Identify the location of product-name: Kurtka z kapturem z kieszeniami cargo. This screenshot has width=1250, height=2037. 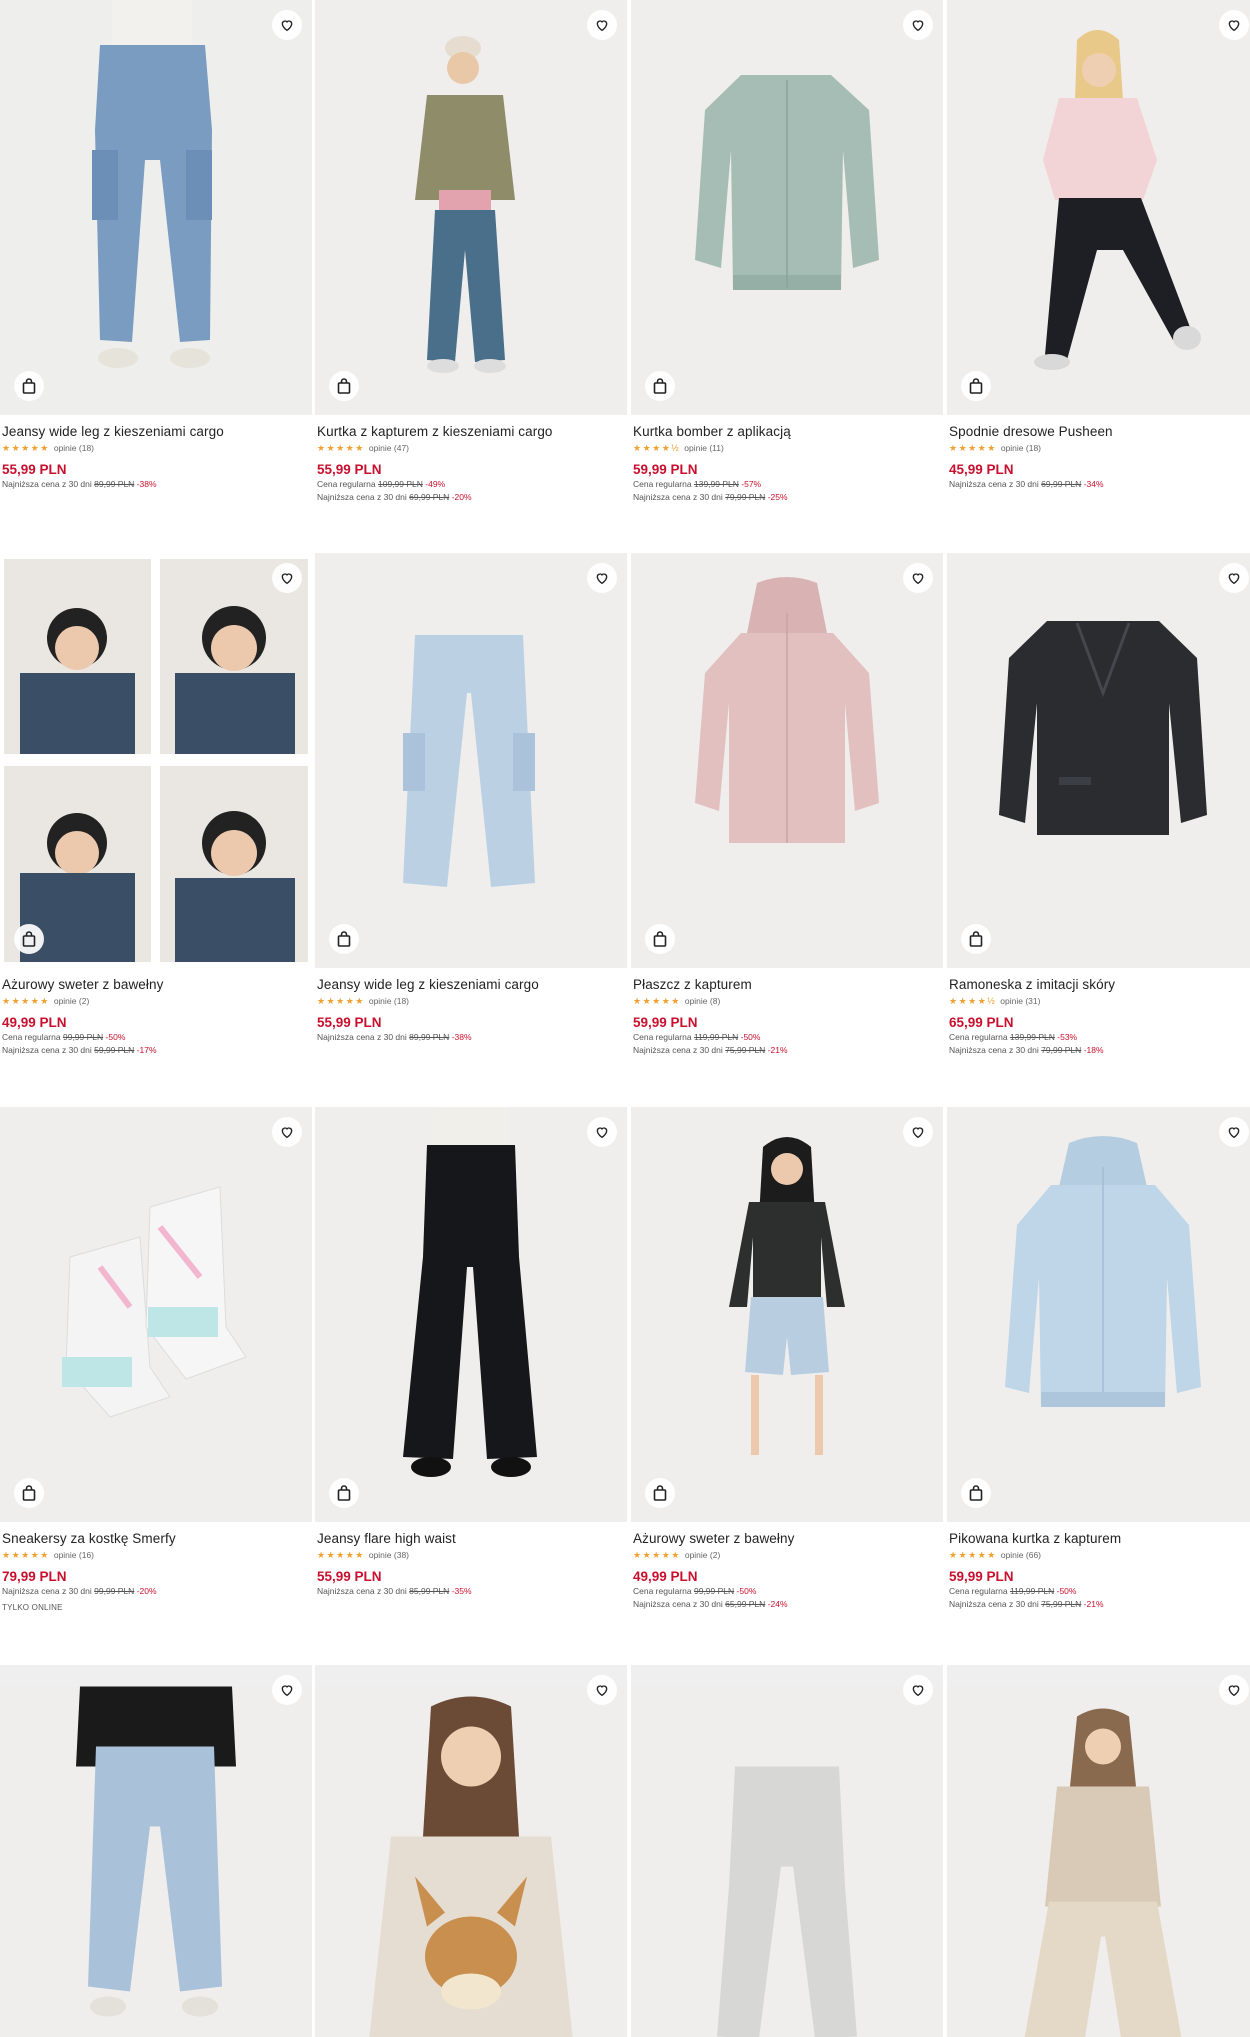
(471, 431).